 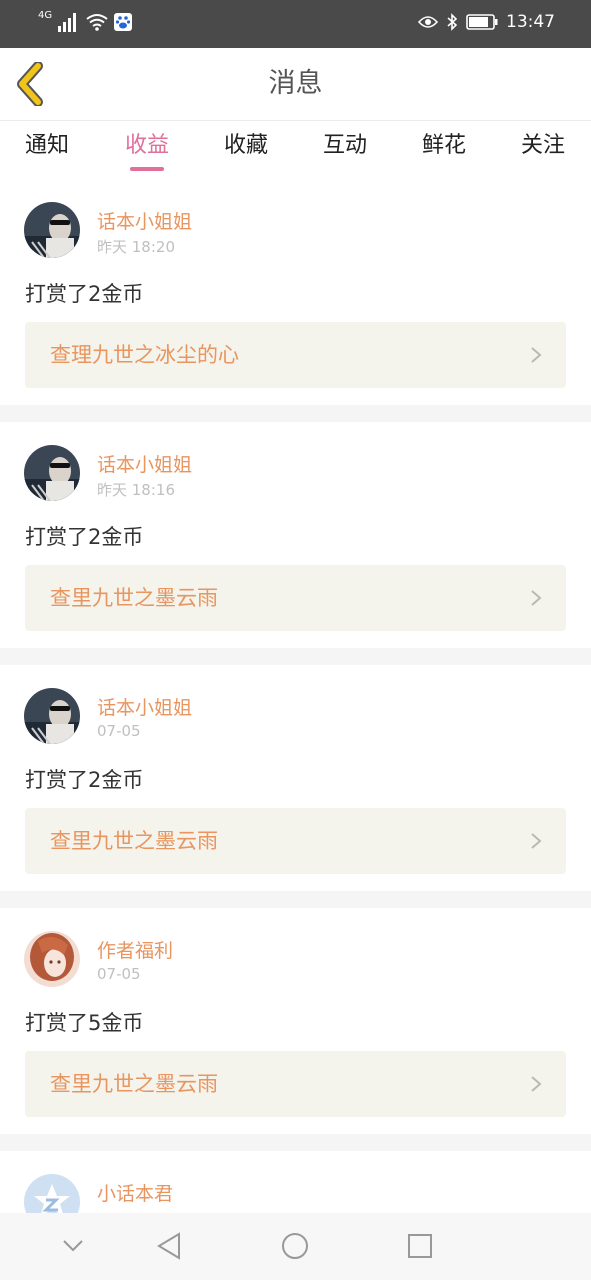 I want to click on tab-label: 收益, so click(x=146, y=145).